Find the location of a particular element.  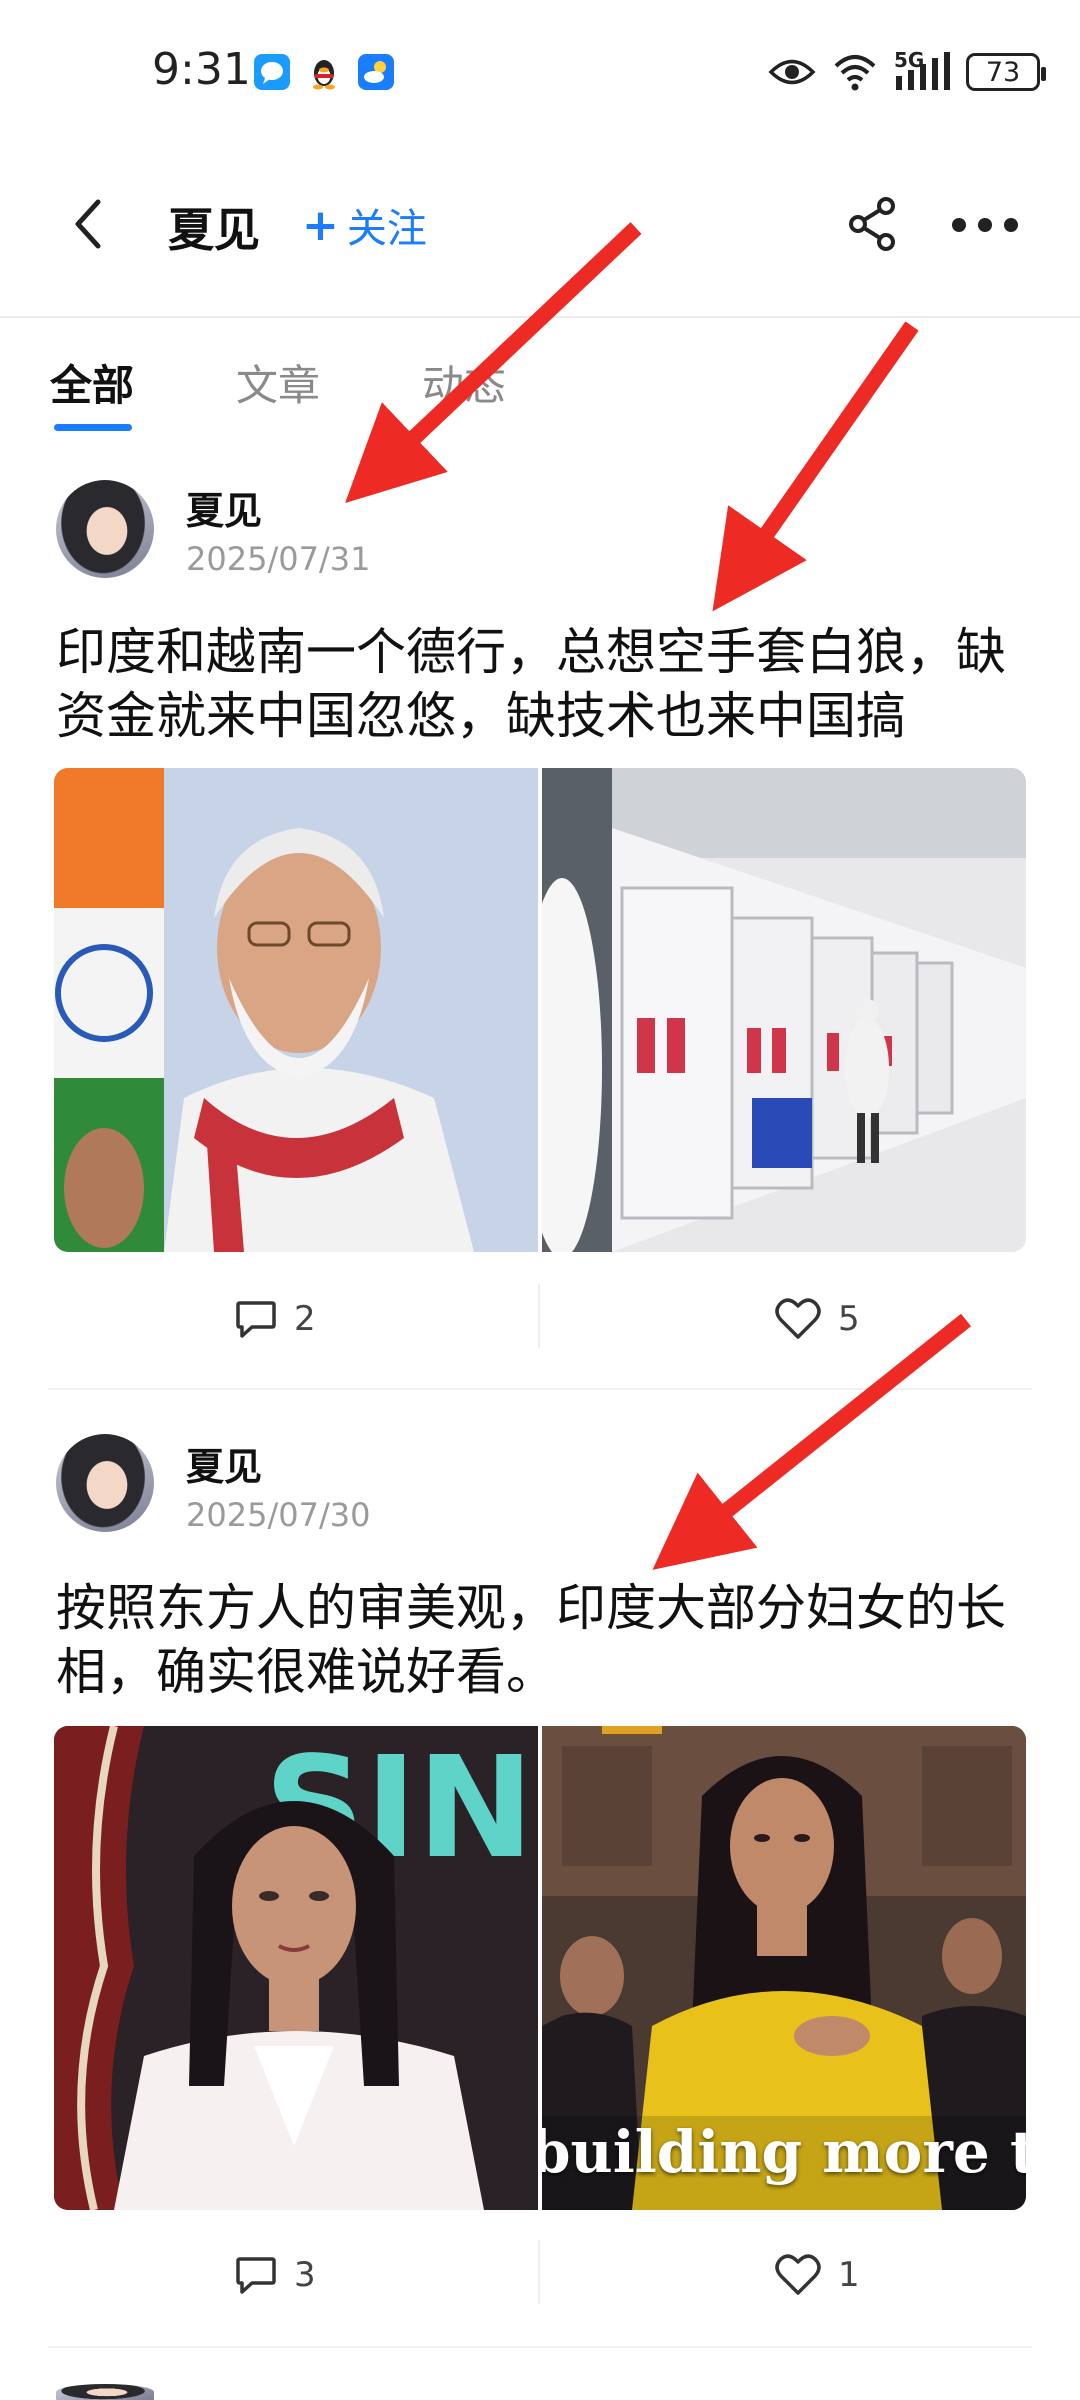

top-app-bar: 夏见 + 关注 is located at coordinates (540, 225).